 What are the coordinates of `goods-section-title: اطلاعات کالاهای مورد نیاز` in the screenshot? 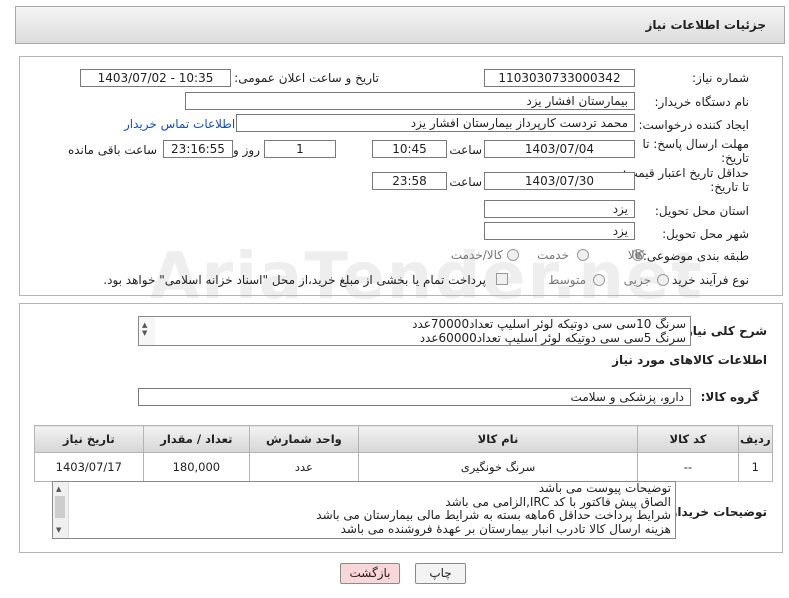 It's located at (689, 360).